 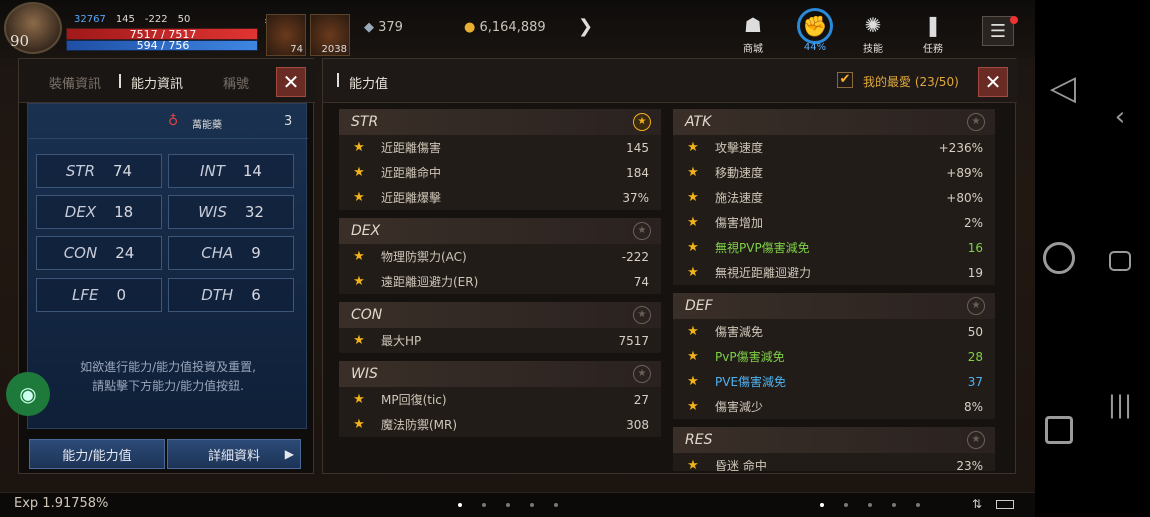 I want to click on stat-row: ★ 近距離爆擊 37%, so click(x=500, y=197).